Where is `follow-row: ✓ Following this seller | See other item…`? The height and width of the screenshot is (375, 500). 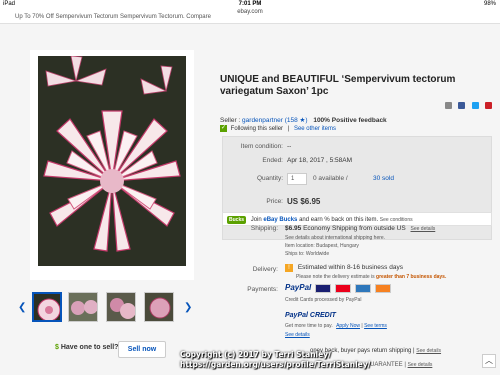 follow-row: ✓ Following this seller | See other item… is located at coordinates (278, 129).